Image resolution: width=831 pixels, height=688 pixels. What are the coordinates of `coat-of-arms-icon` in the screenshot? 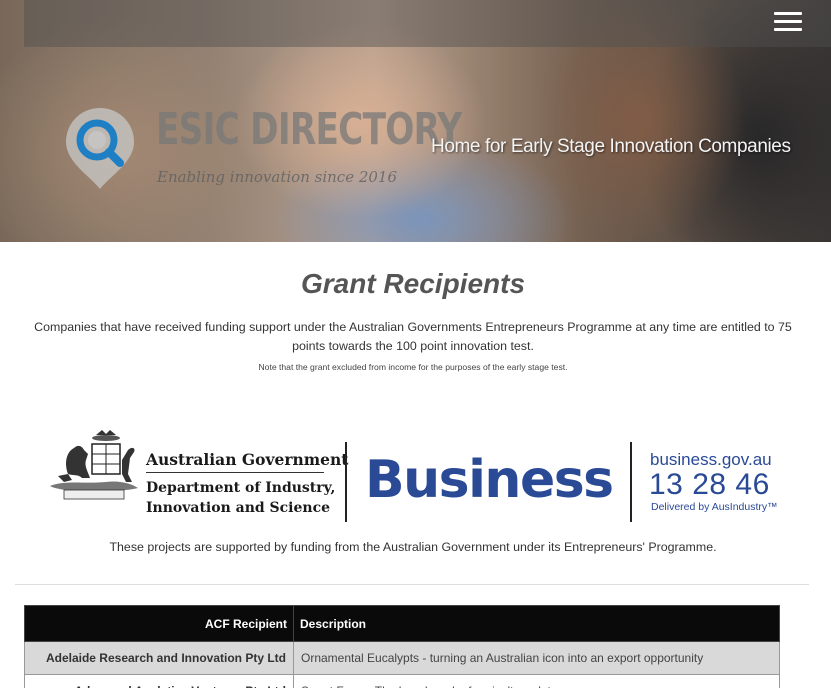 It's located at (94, 465).